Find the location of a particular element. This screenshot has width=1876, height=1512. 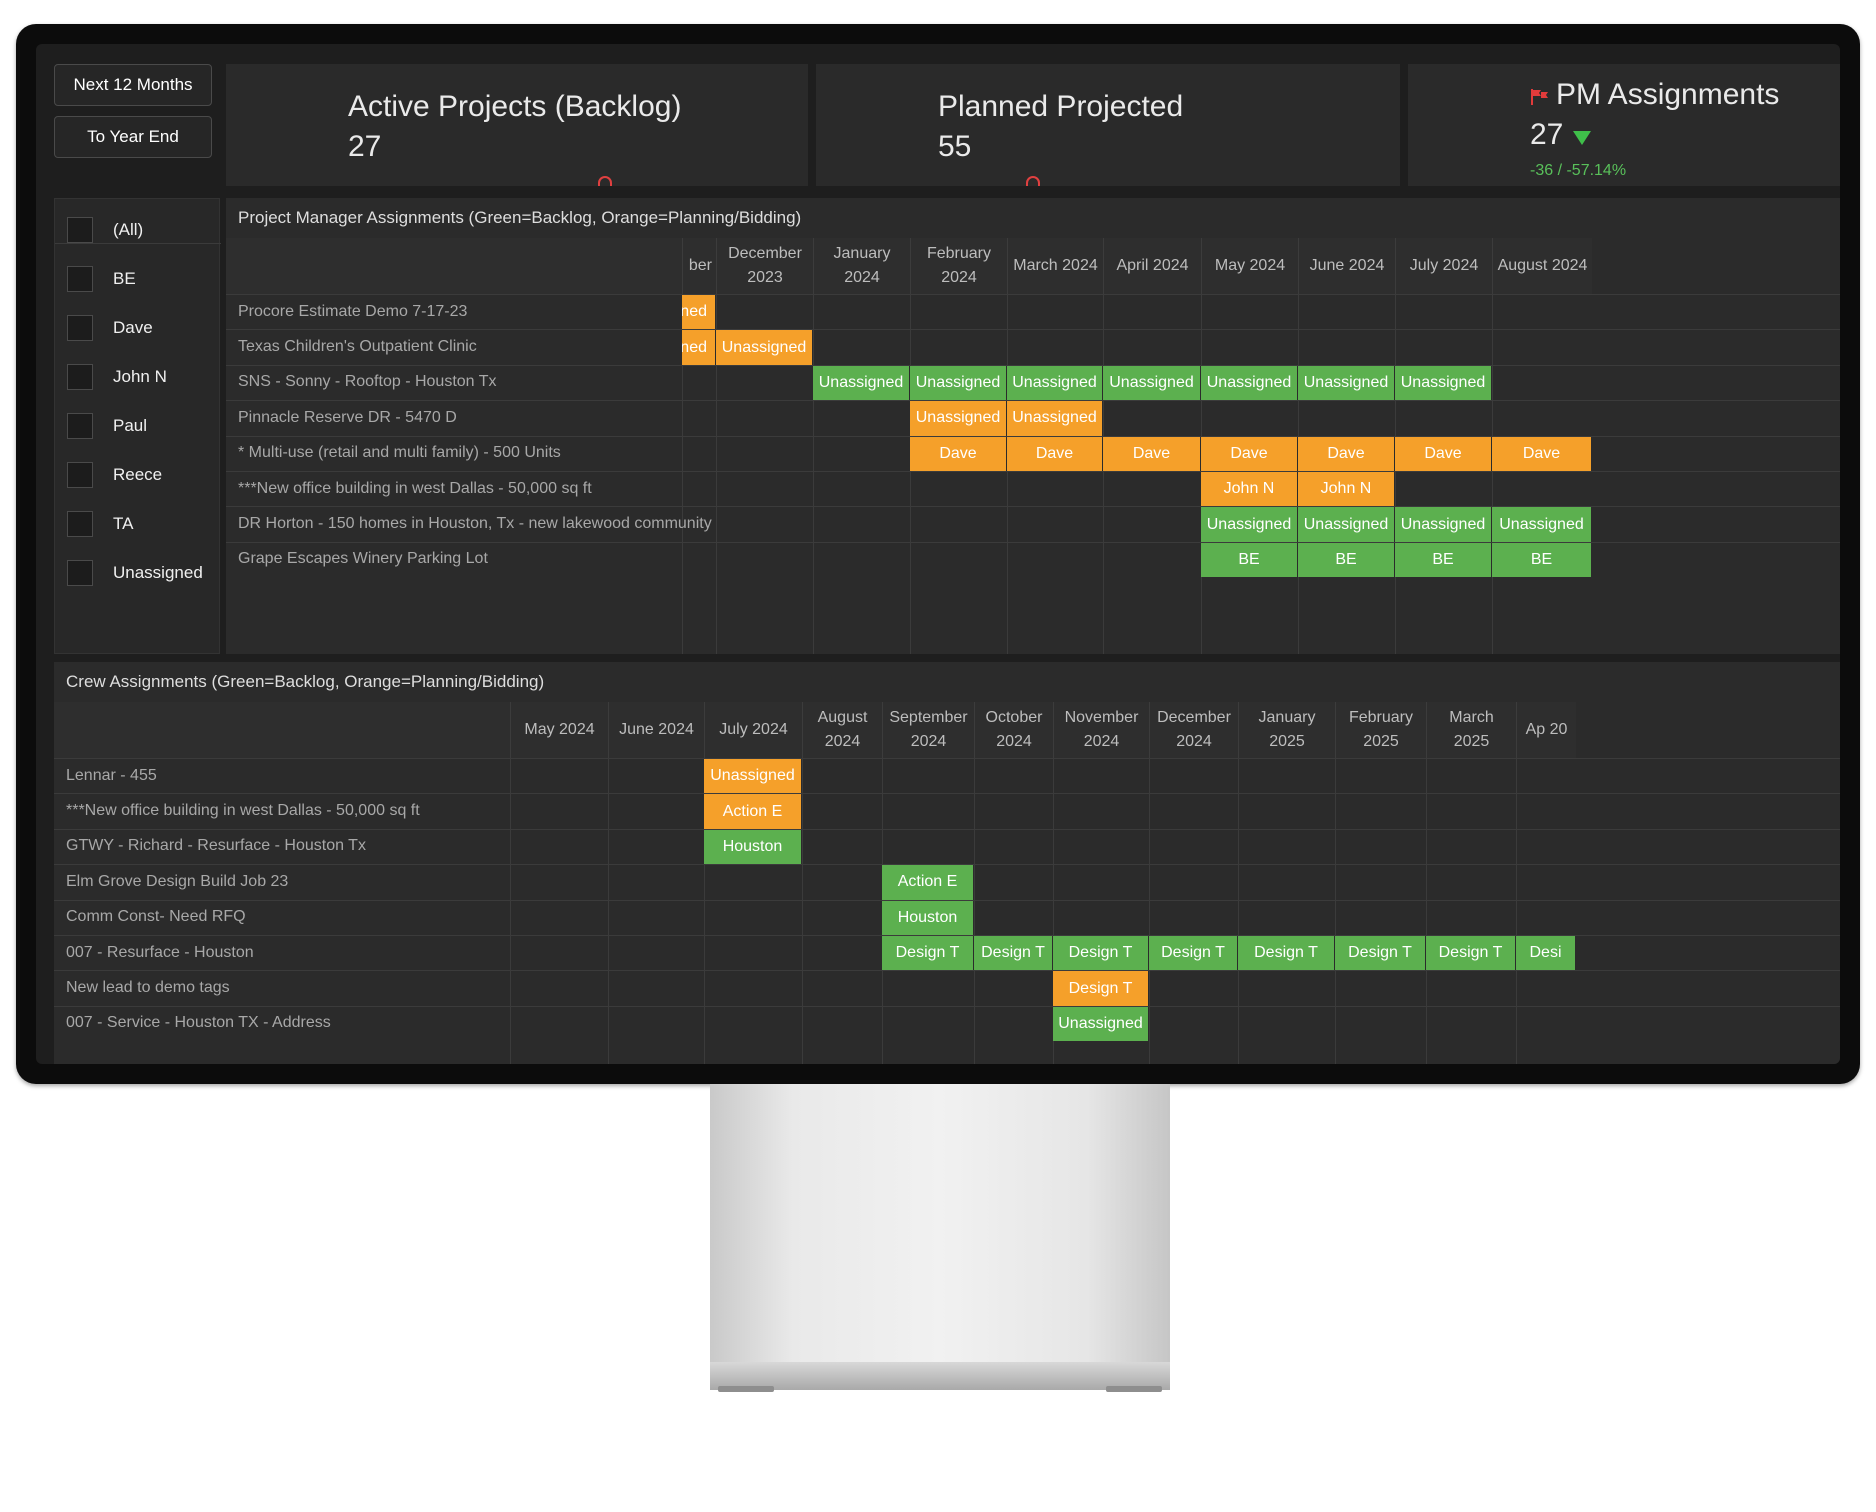

gauge-marker-icon is located at coordinates (1033, 181).